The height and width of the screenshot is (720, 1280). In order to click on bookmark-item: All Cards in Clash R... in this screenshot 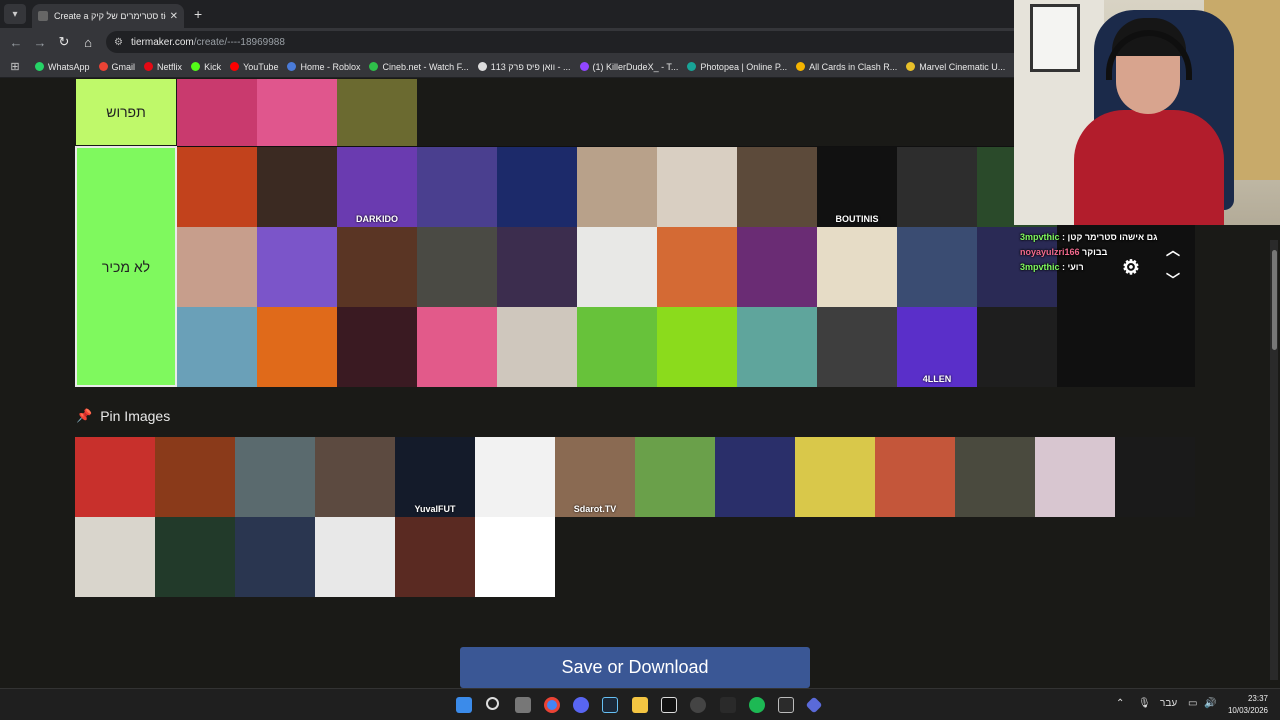, I will do `click(846, 67)`.